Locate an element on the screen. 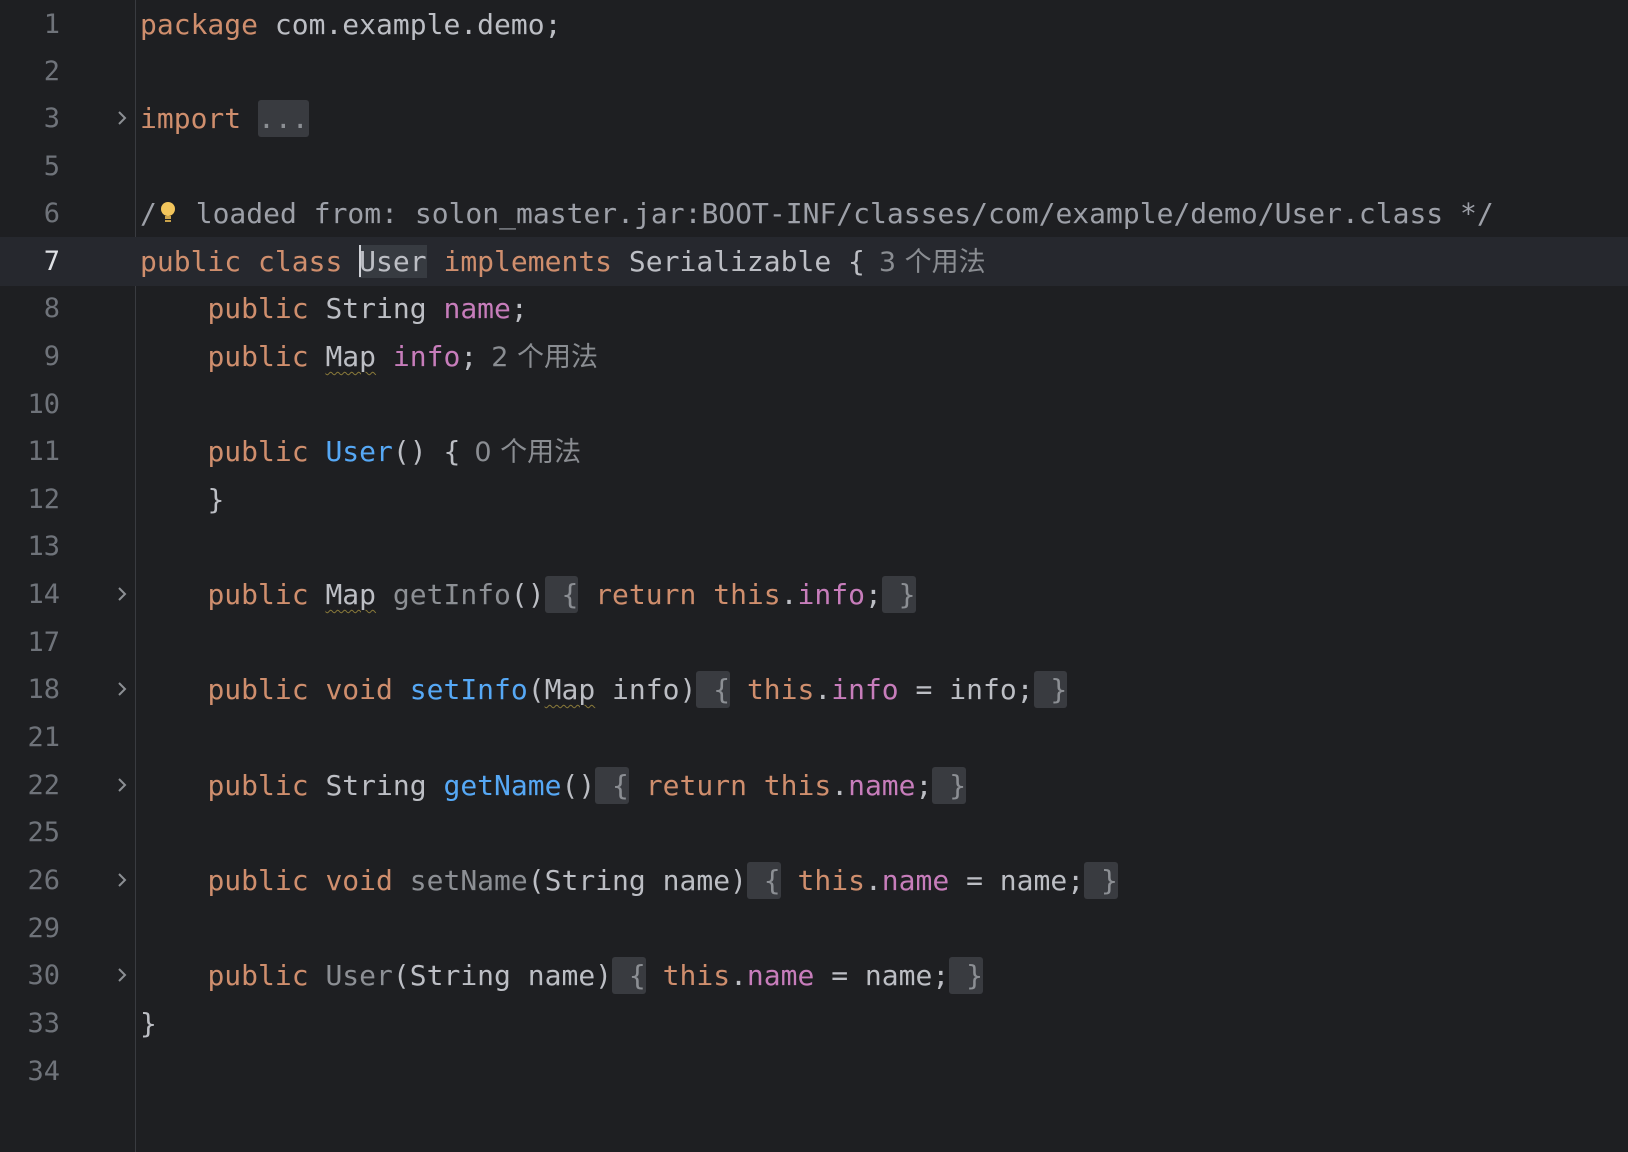  line-number: 6 is located at coordinates (51, 213).